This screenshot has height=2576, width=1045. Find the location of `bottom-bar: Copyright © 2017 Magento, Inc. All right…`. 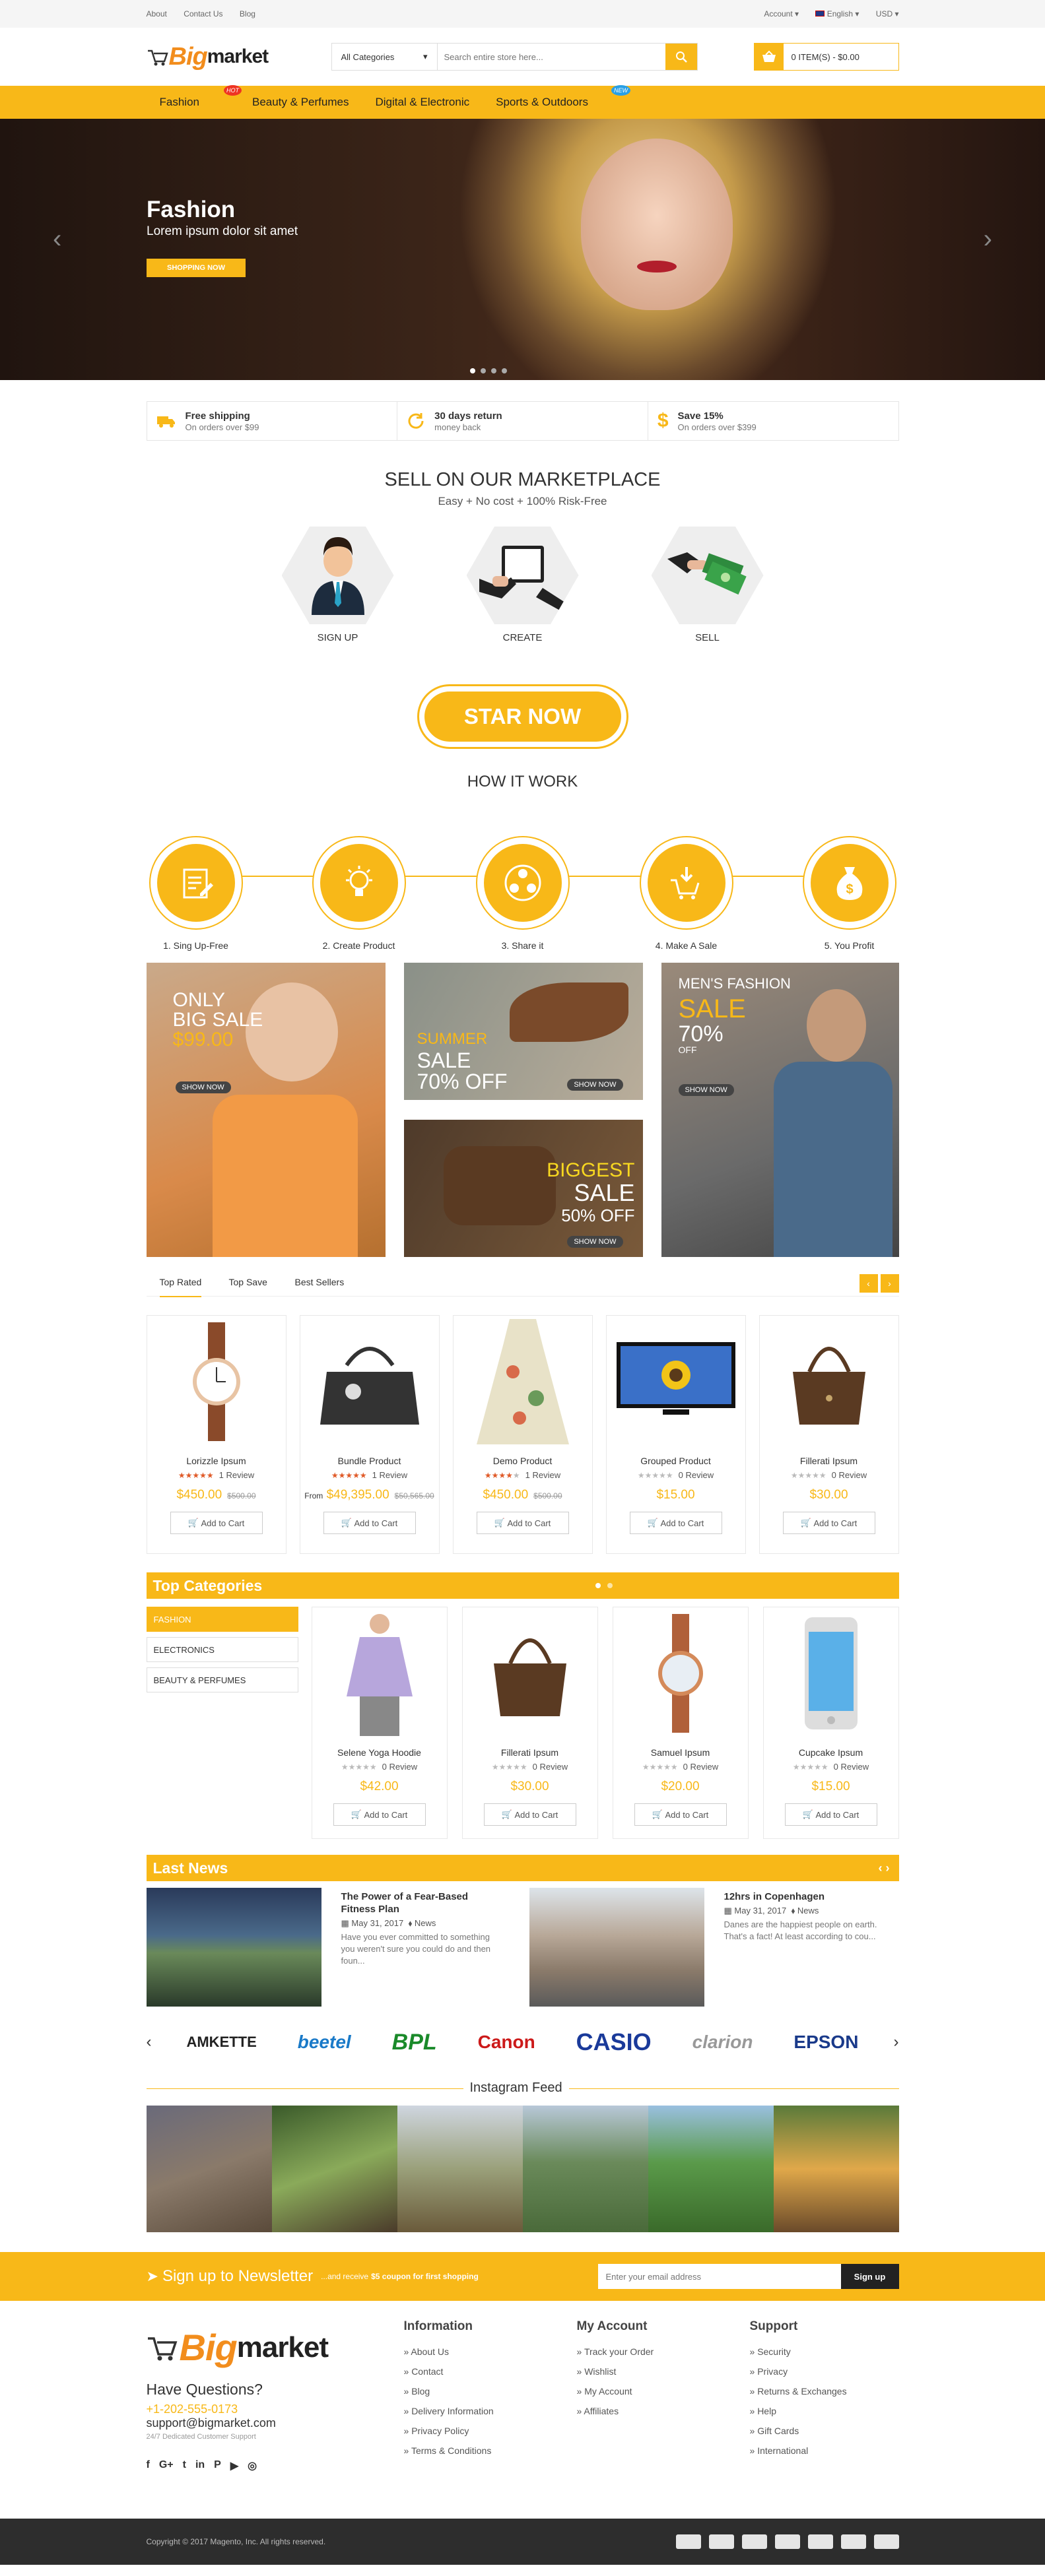

bottom-bar: Copyright © 2017 Magento, Inc. All right… is located at coordinates (522, 2542).